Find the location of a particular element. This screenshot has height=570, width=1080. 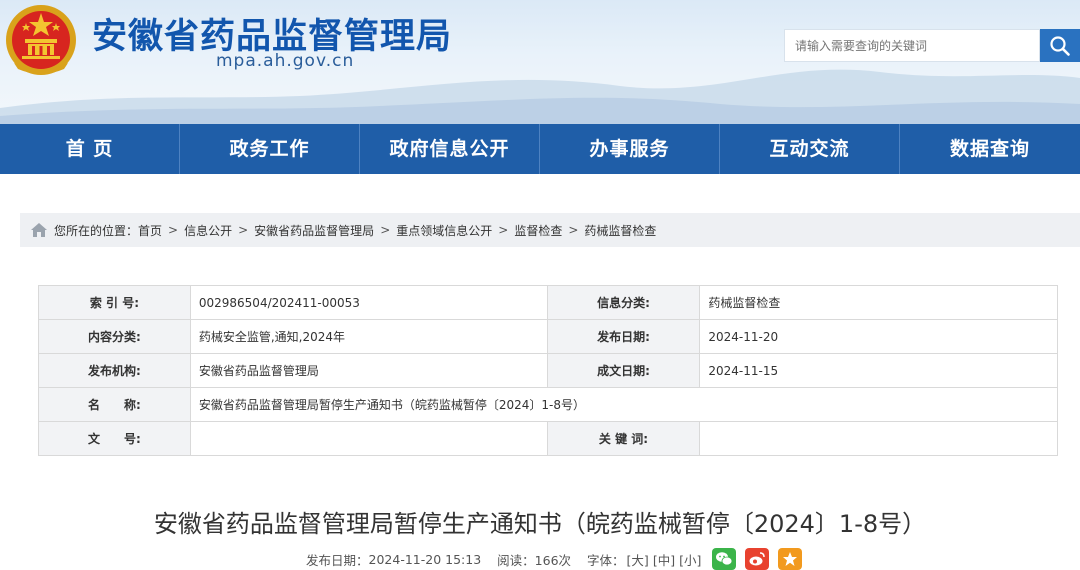

breadcrumb-bureau: 安徽省药品监督管理局 is located at coordinates (314, 230).